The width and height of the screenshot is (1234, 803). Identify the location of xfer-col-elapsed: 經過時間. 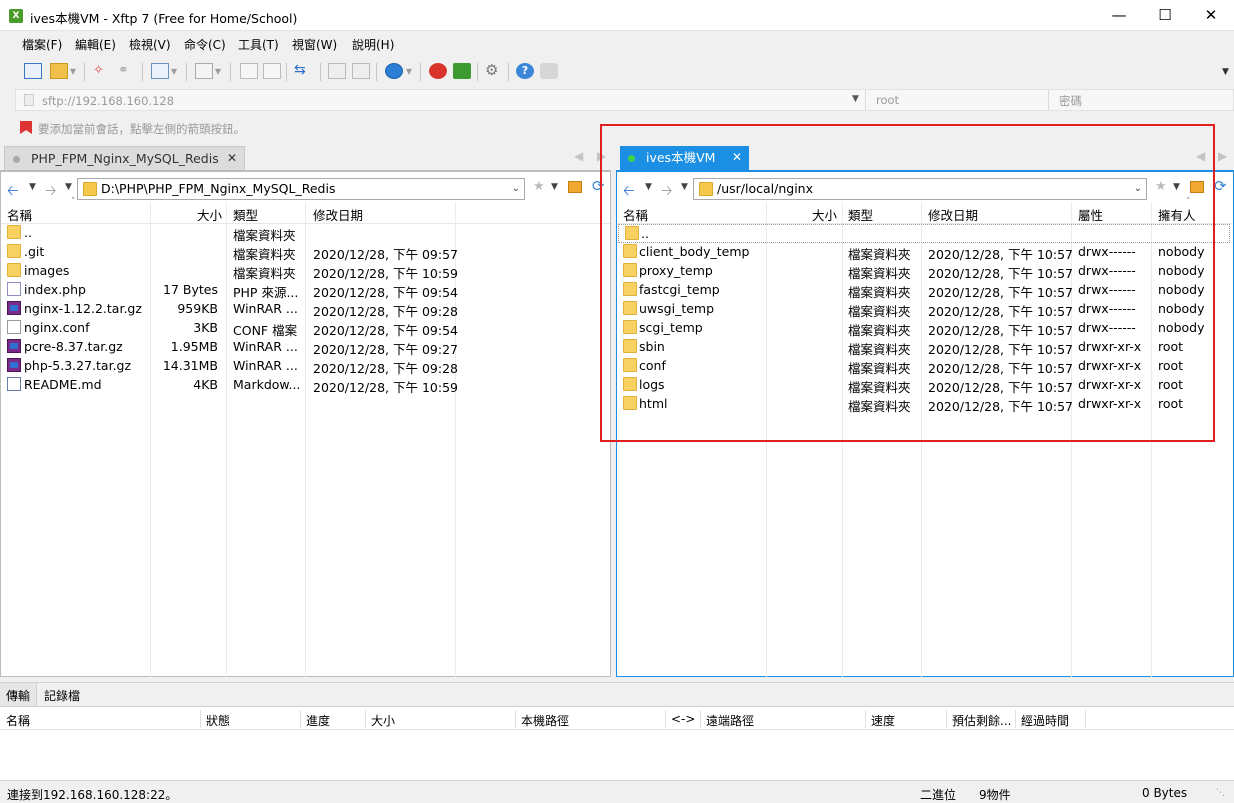
(1045, 720).